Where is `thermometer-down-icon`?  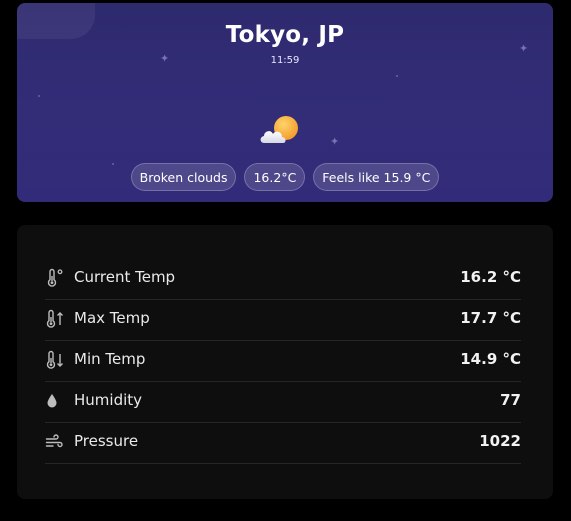
thermometer-down-icon is located at coordinates (54, 359).